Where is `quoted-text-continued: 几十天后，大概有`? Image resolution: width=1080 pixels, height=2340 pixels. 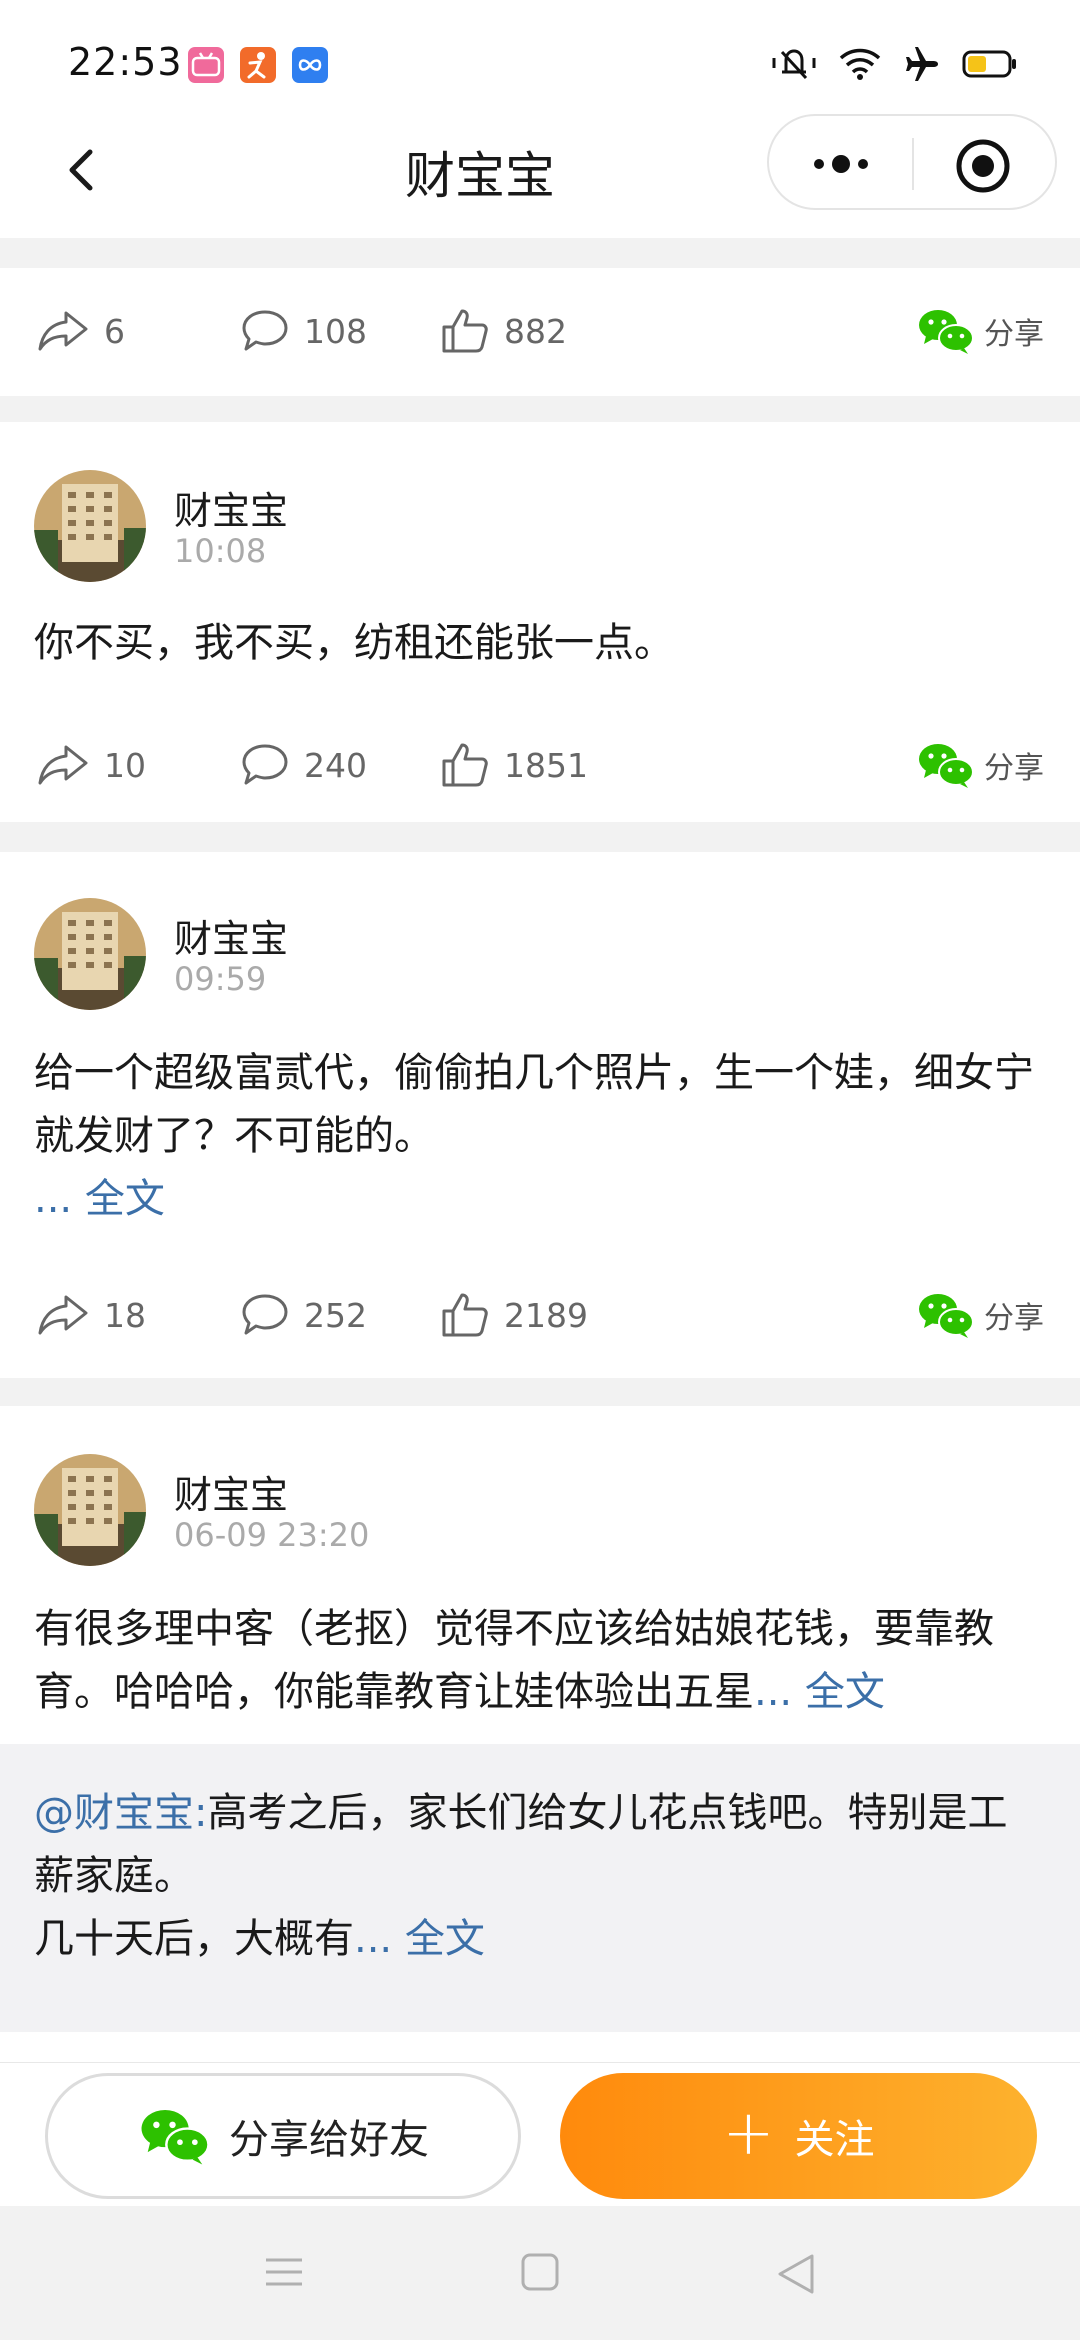
quoted-text-continued: 几十天后，大概有 is located at coordinates (194, 1939).